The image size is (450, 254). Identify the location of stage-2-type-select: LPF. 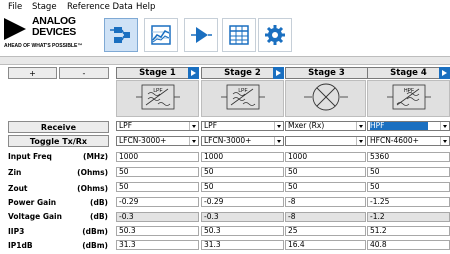
(242, 126).